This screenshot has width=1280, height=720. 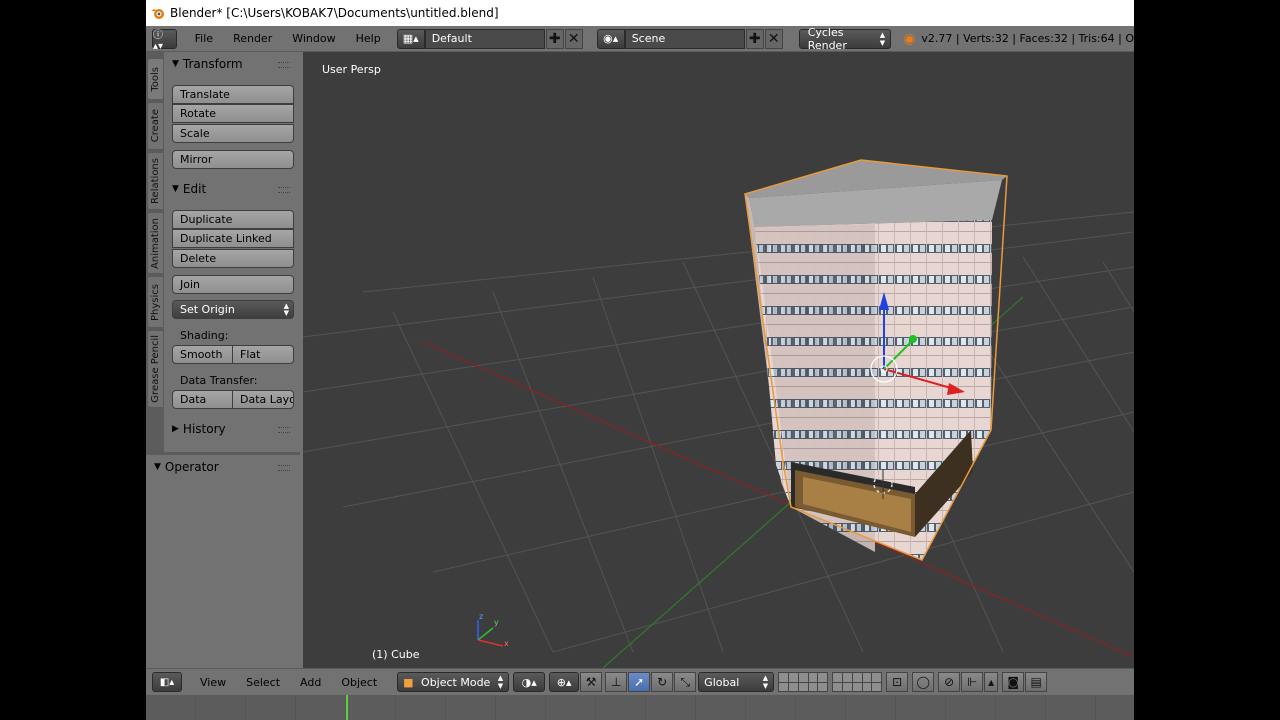 What do you see at coordinates (155, 181) in the screenshot?
I see `tab-relations: Relations` at bounding box center [155, 181].